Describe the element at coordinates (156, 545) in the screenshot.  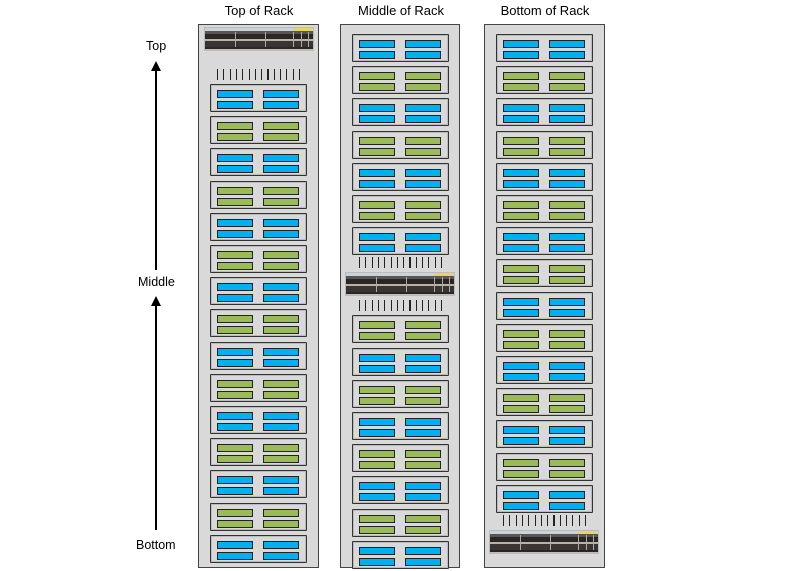
I see `axis-label-bottom: Bottom` at that location.